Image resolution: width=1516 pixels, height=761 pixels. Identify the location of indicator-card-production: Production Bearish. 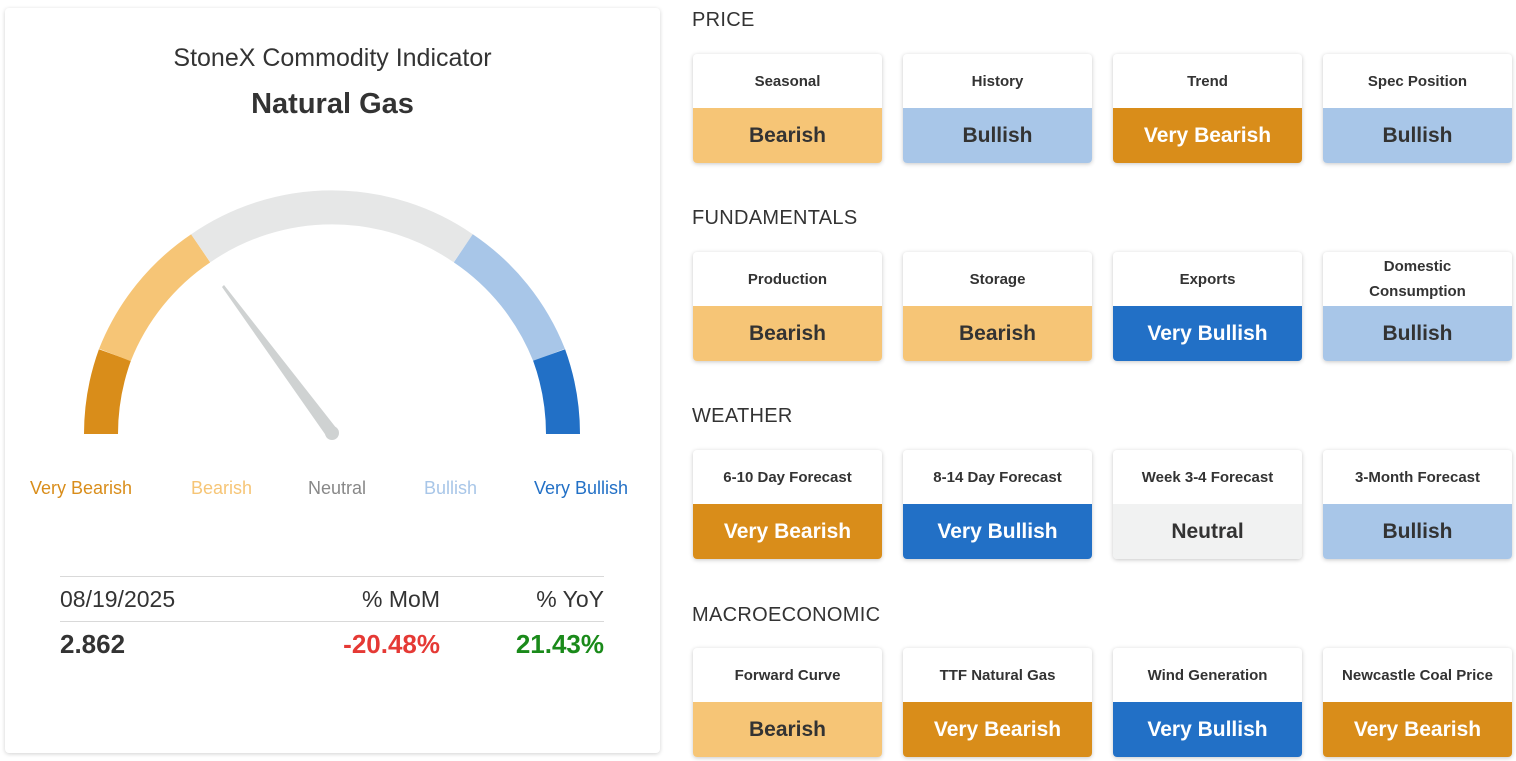
(787, 306).